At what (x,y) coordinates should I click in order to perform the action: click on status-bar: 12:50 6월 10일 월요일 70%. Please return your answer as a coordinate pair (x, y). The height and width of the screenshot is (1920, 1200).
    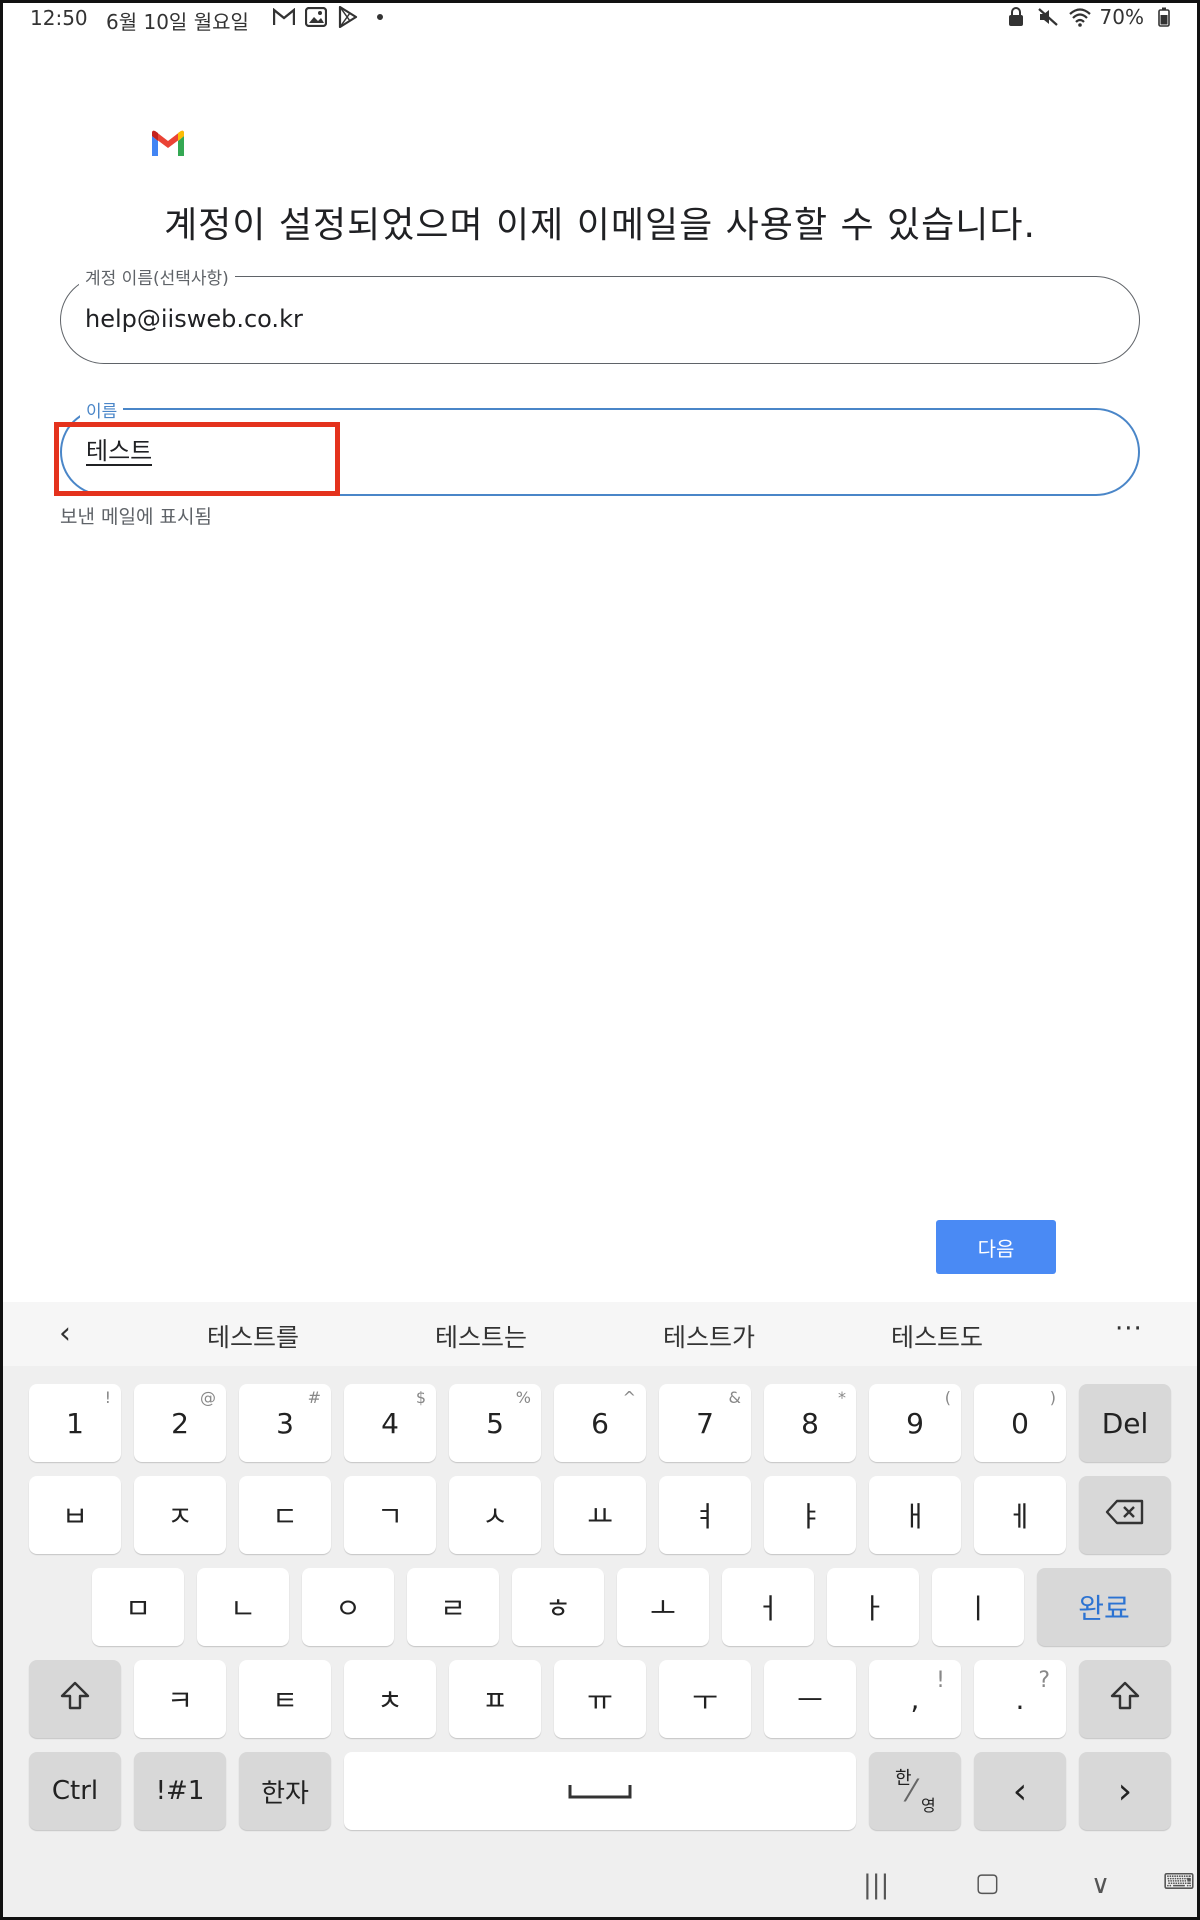
    Looking at the image, I should click on (600, 19).